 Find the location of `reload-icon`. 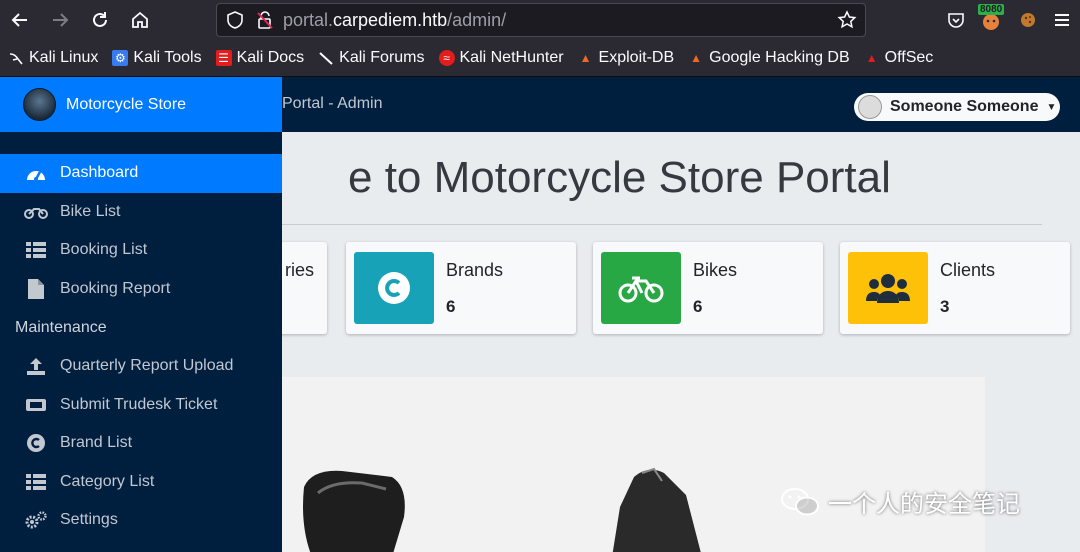

reload-icon is located at coordinates (100, 19).